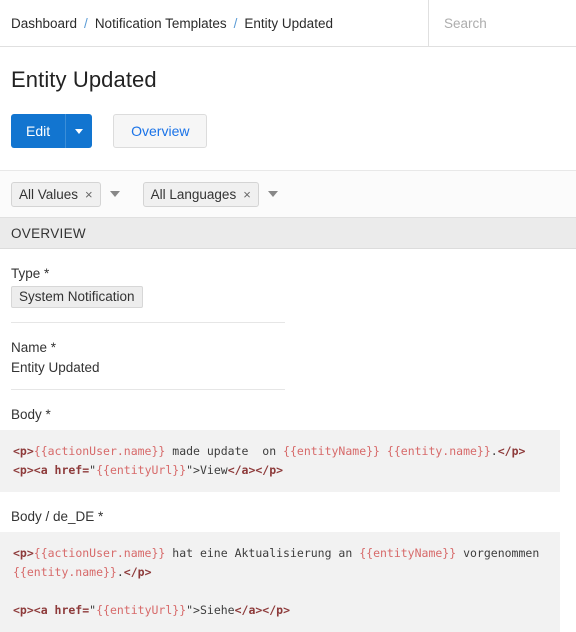  I want to click on search-input, so click(509, 23).